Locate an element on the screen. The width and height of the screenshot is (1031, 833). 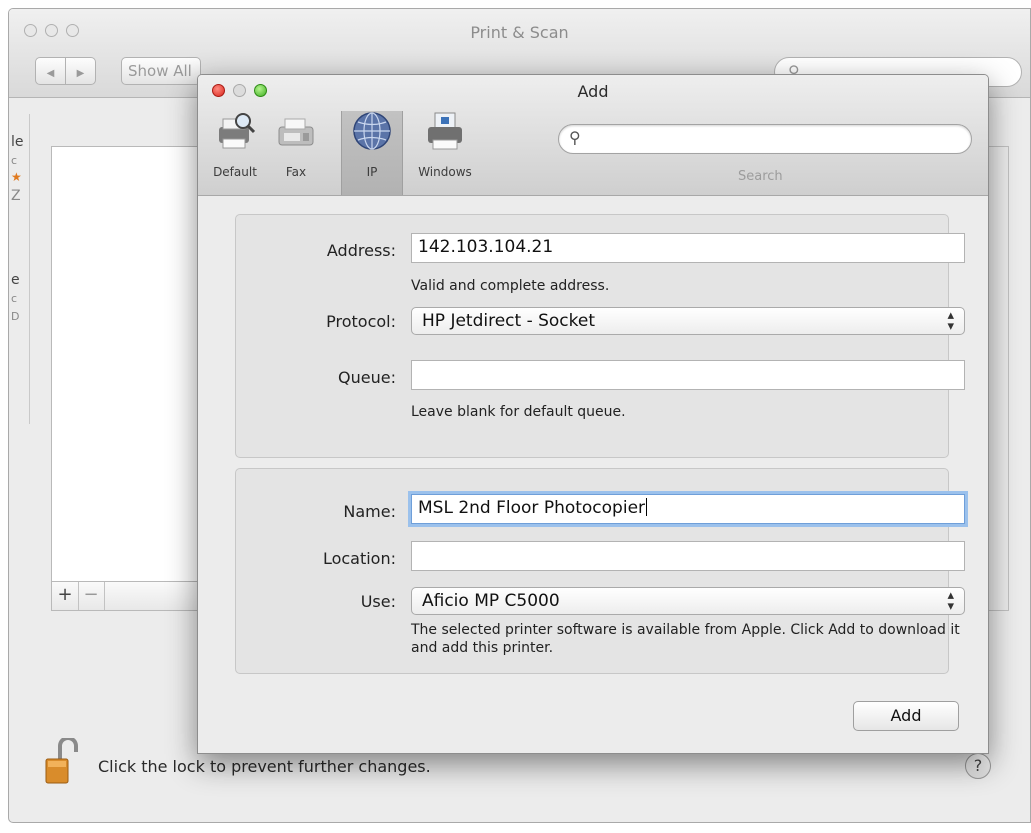
toolbar-windows: Windows is located at coordinates (445, 147).